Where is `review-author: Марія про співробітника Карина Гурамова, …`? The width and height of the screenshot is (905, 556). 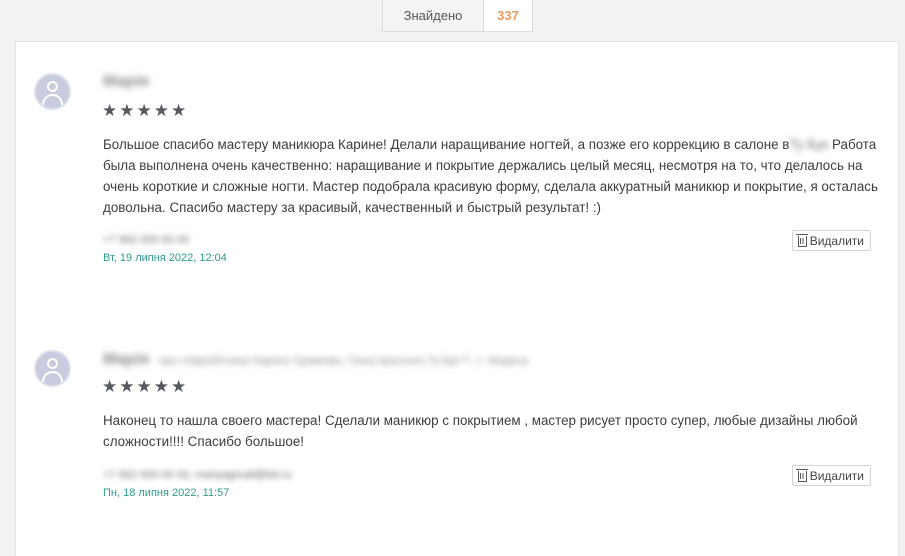 review-author: Марія про співробітника Карина Гурамова, … is located at coordinates (315, 359).